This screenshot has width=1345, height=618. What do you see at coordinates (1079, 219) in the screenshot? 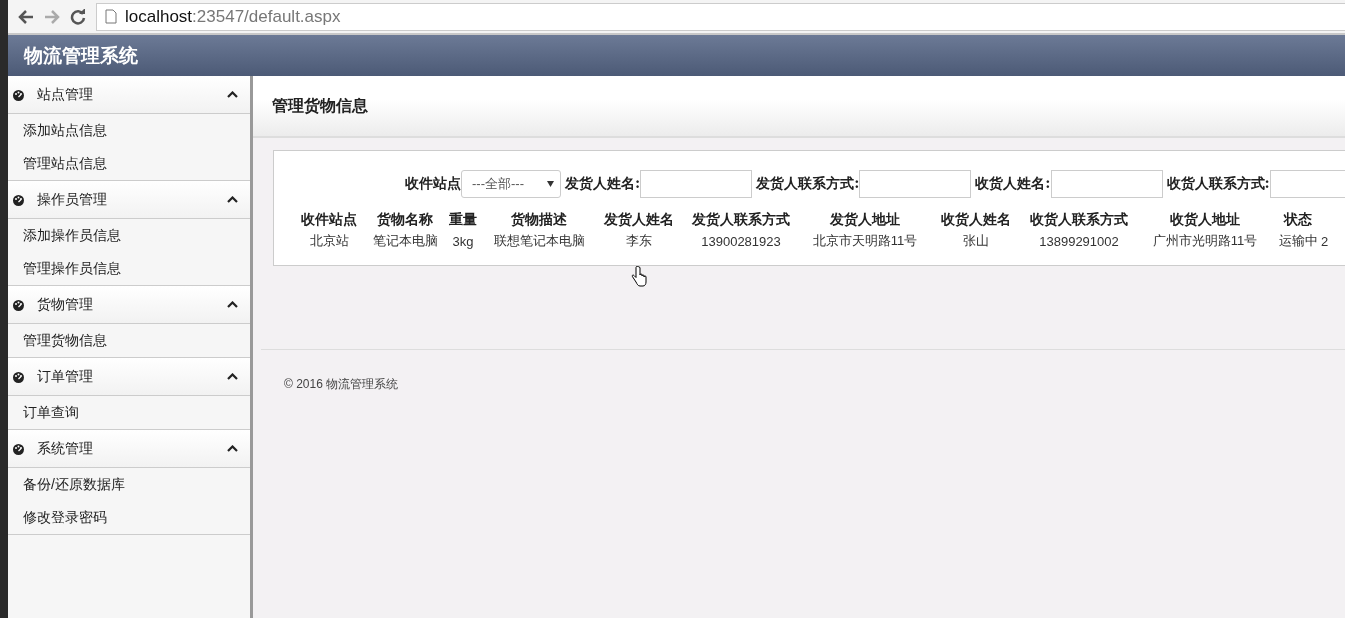
I see `column-header: 收货人联系方式` at bounding box center [1079, 219].